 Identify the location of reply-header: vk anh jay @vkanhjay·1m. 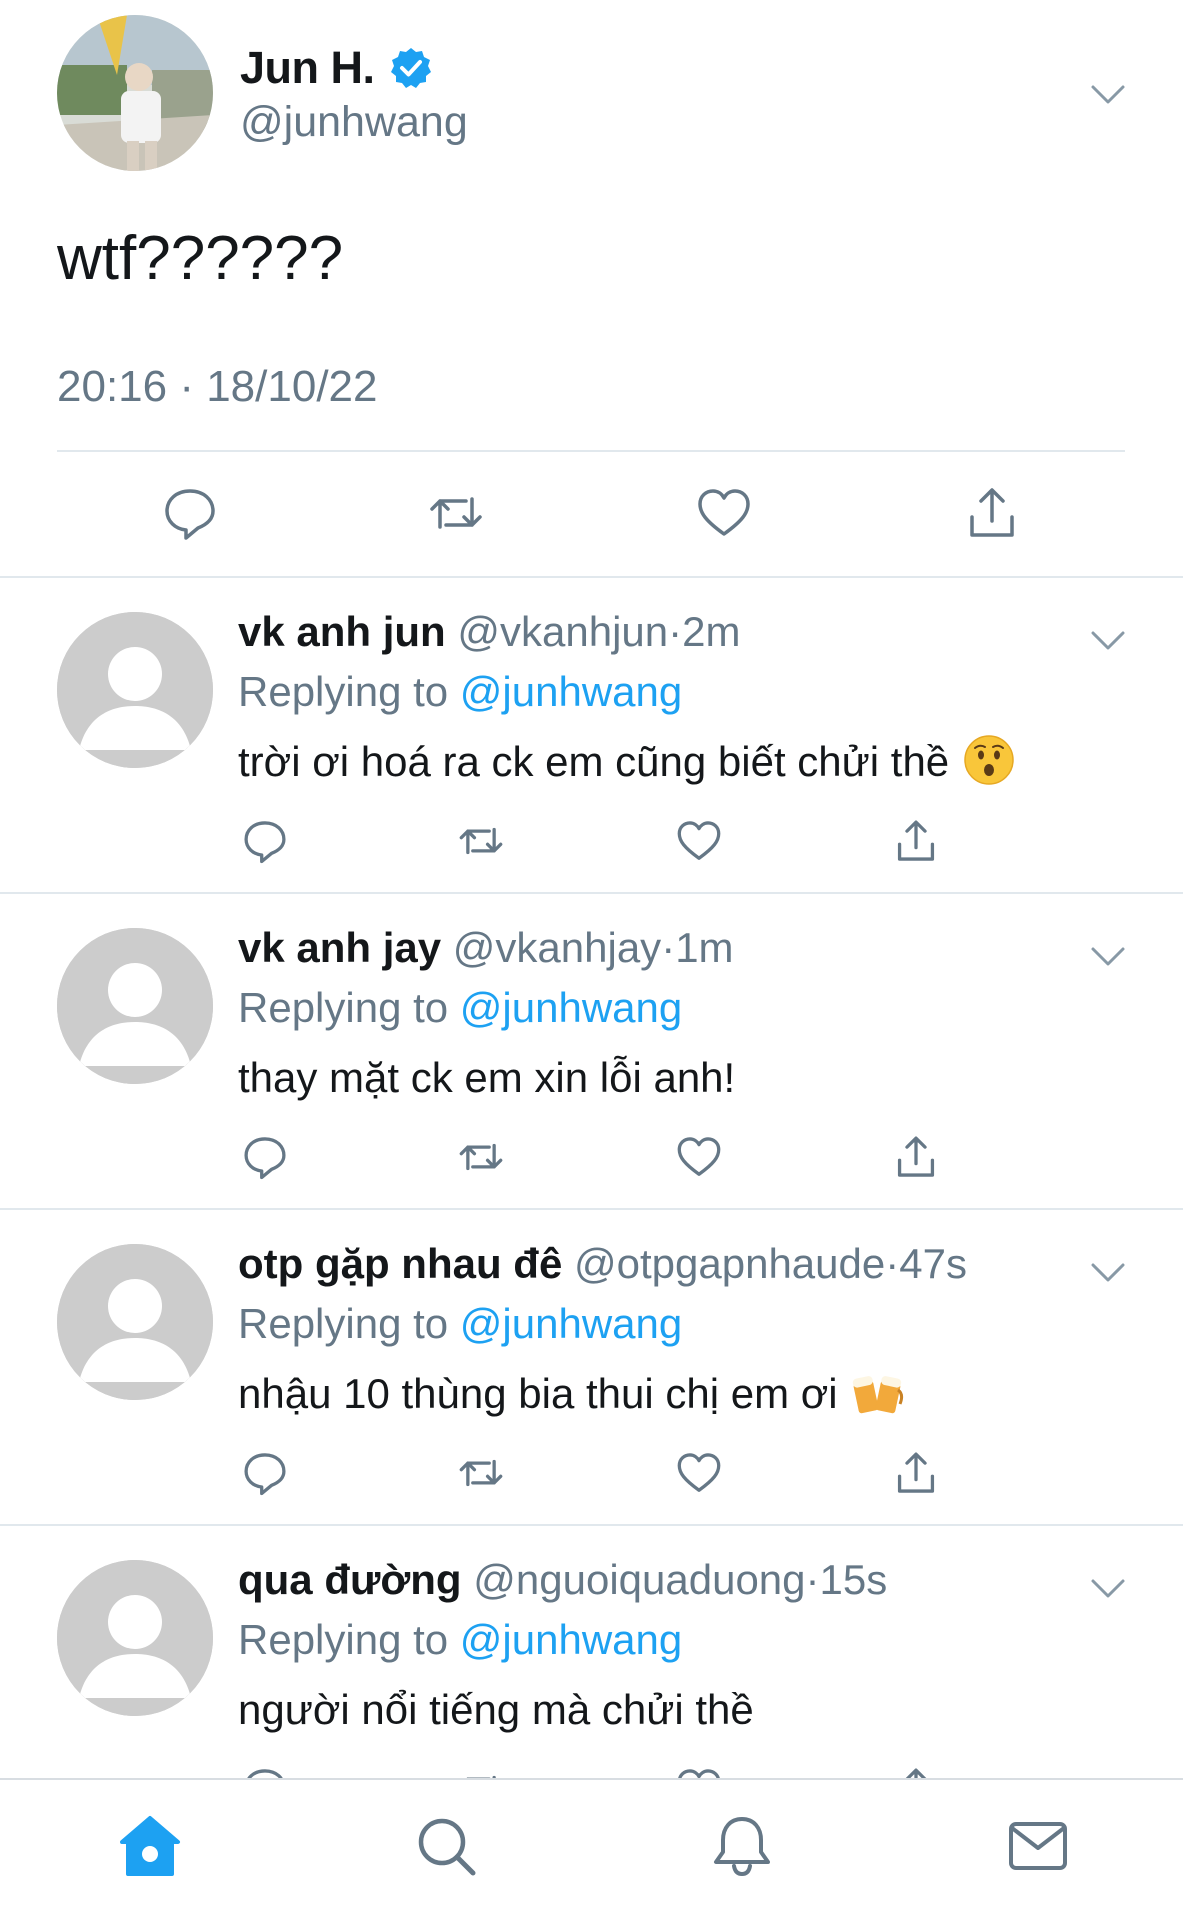
(486, 948).